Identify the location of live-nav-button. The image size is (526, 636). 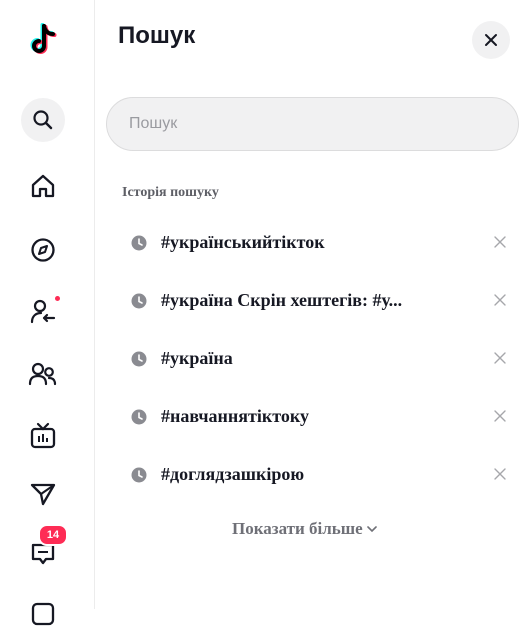
(43, 436).